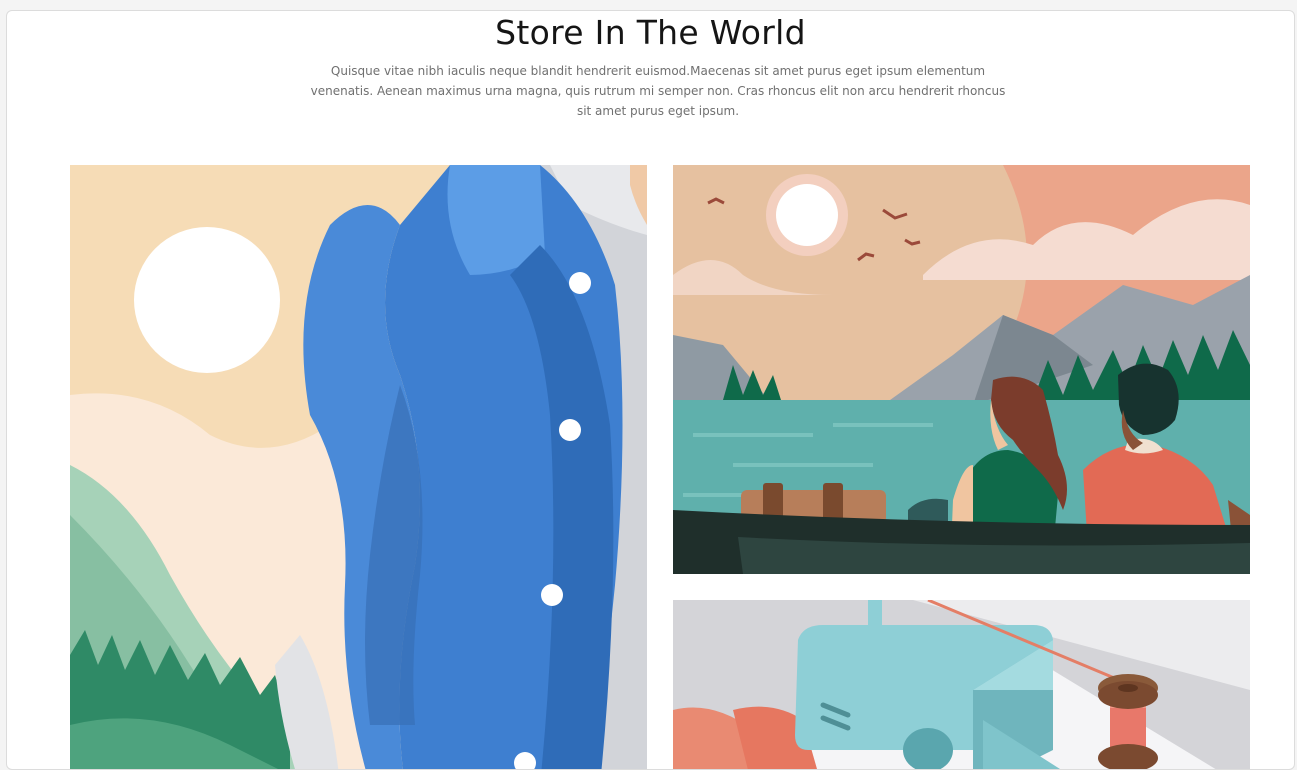  I want to click on gallery-image-sewing-machine, so click(961, 684).